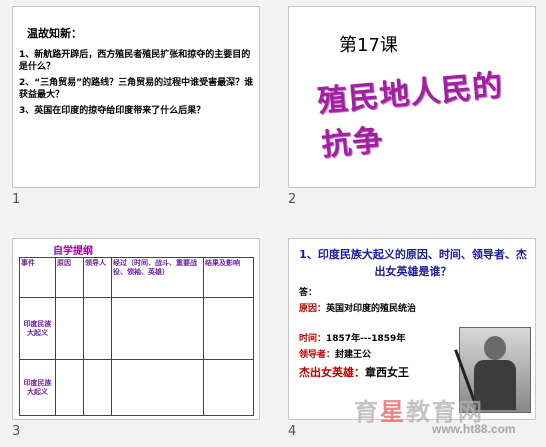 Image resolution: width=546 pixels, height=447 pixels. What do you see at coordinates (313, 309) in the screenshot?
I see `cause-label: 原因：` at bounding box center [313, 309].